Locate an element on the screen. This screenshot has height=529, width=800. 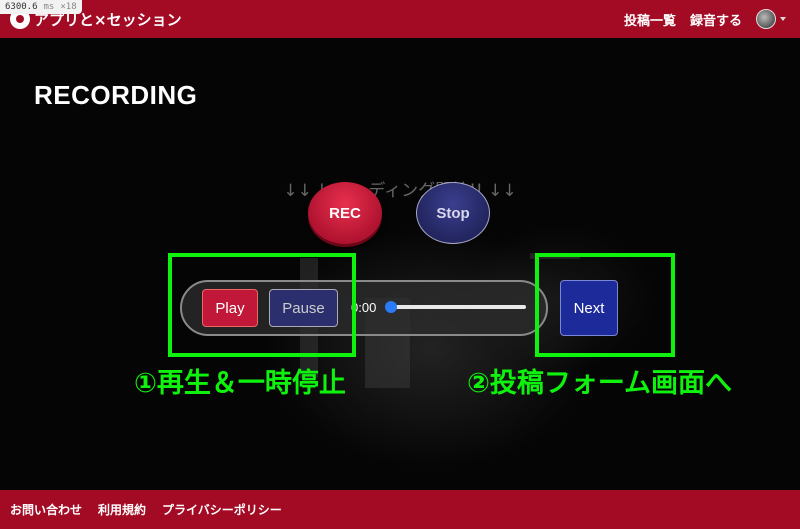
rec-button: REC is located at coordinates (345, 213).